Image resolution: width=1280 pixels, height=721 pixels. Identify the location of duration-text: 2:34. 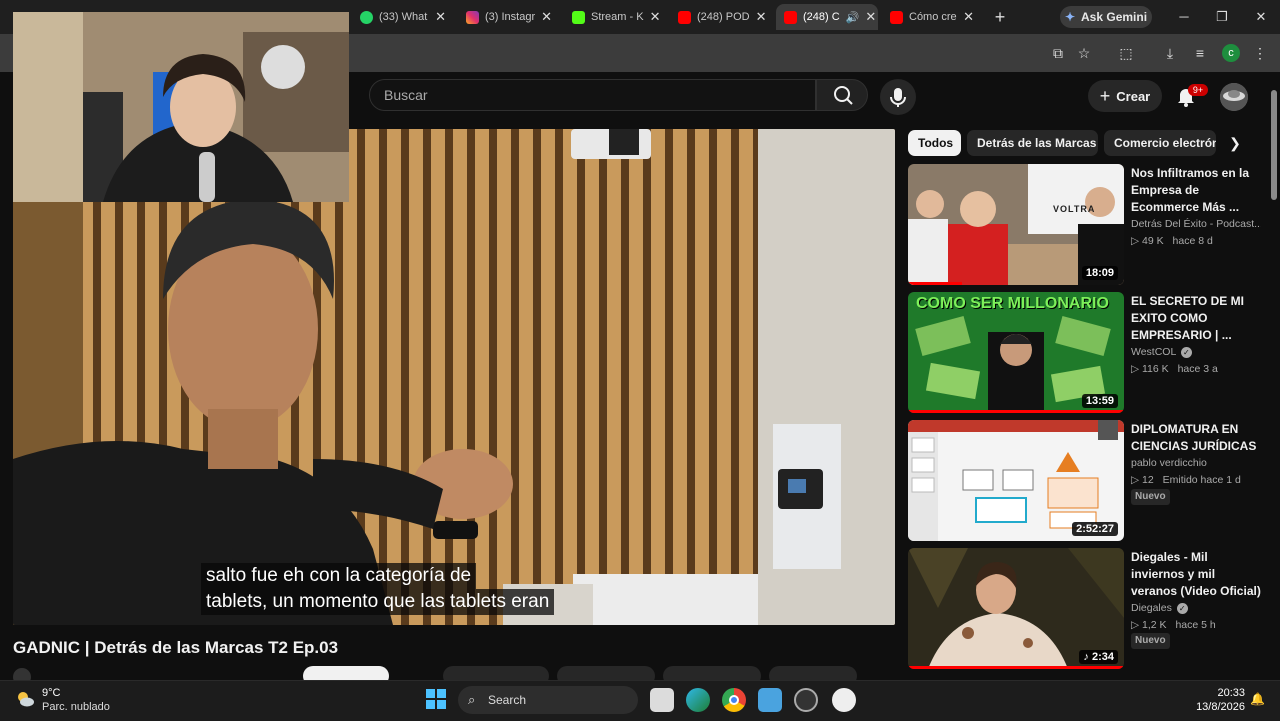
(1102, 657).